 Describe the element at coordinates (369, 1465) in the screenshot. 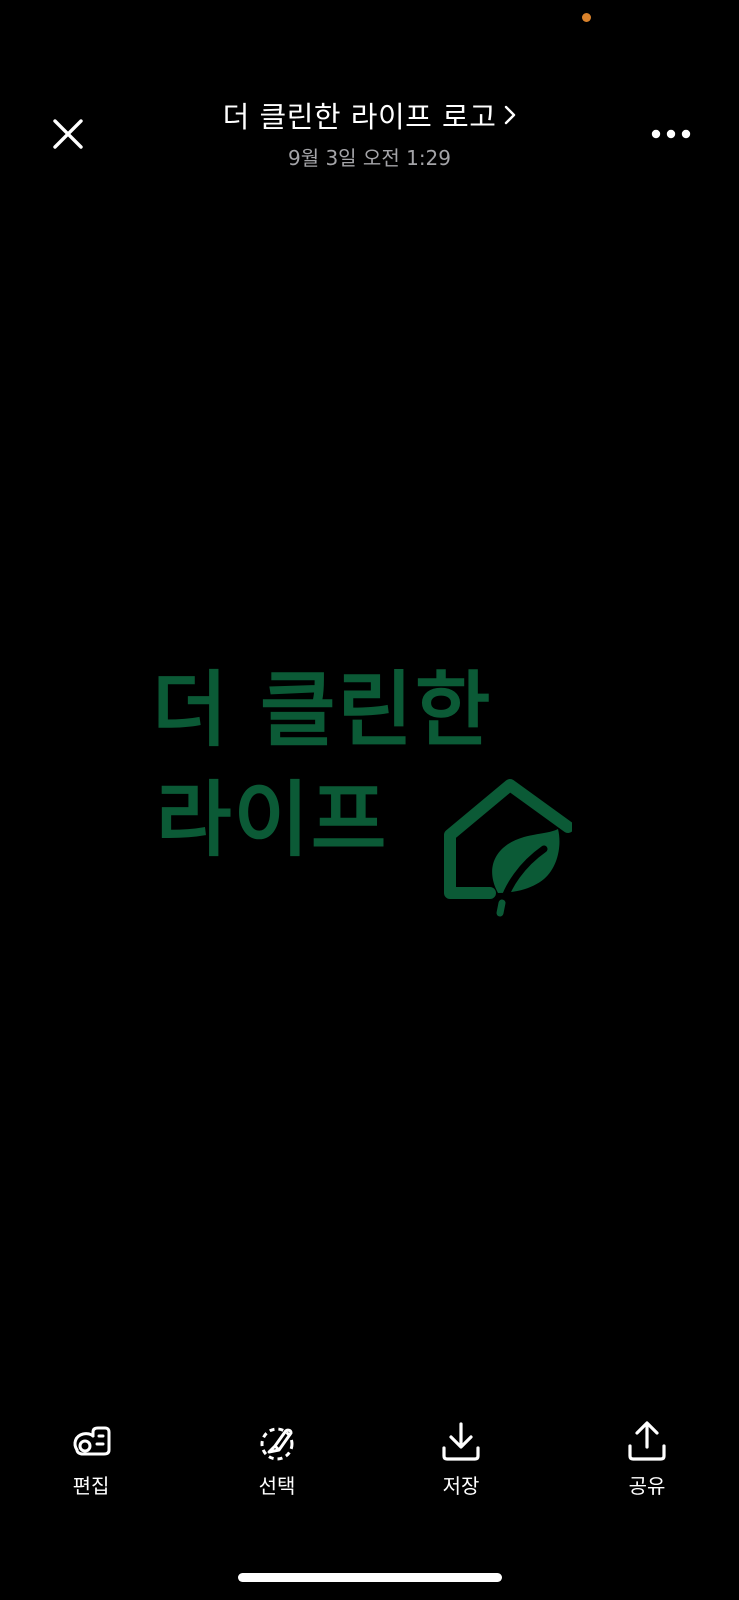

I see `bottom-toolbar: 편집 선택 저장 공유` at that location.